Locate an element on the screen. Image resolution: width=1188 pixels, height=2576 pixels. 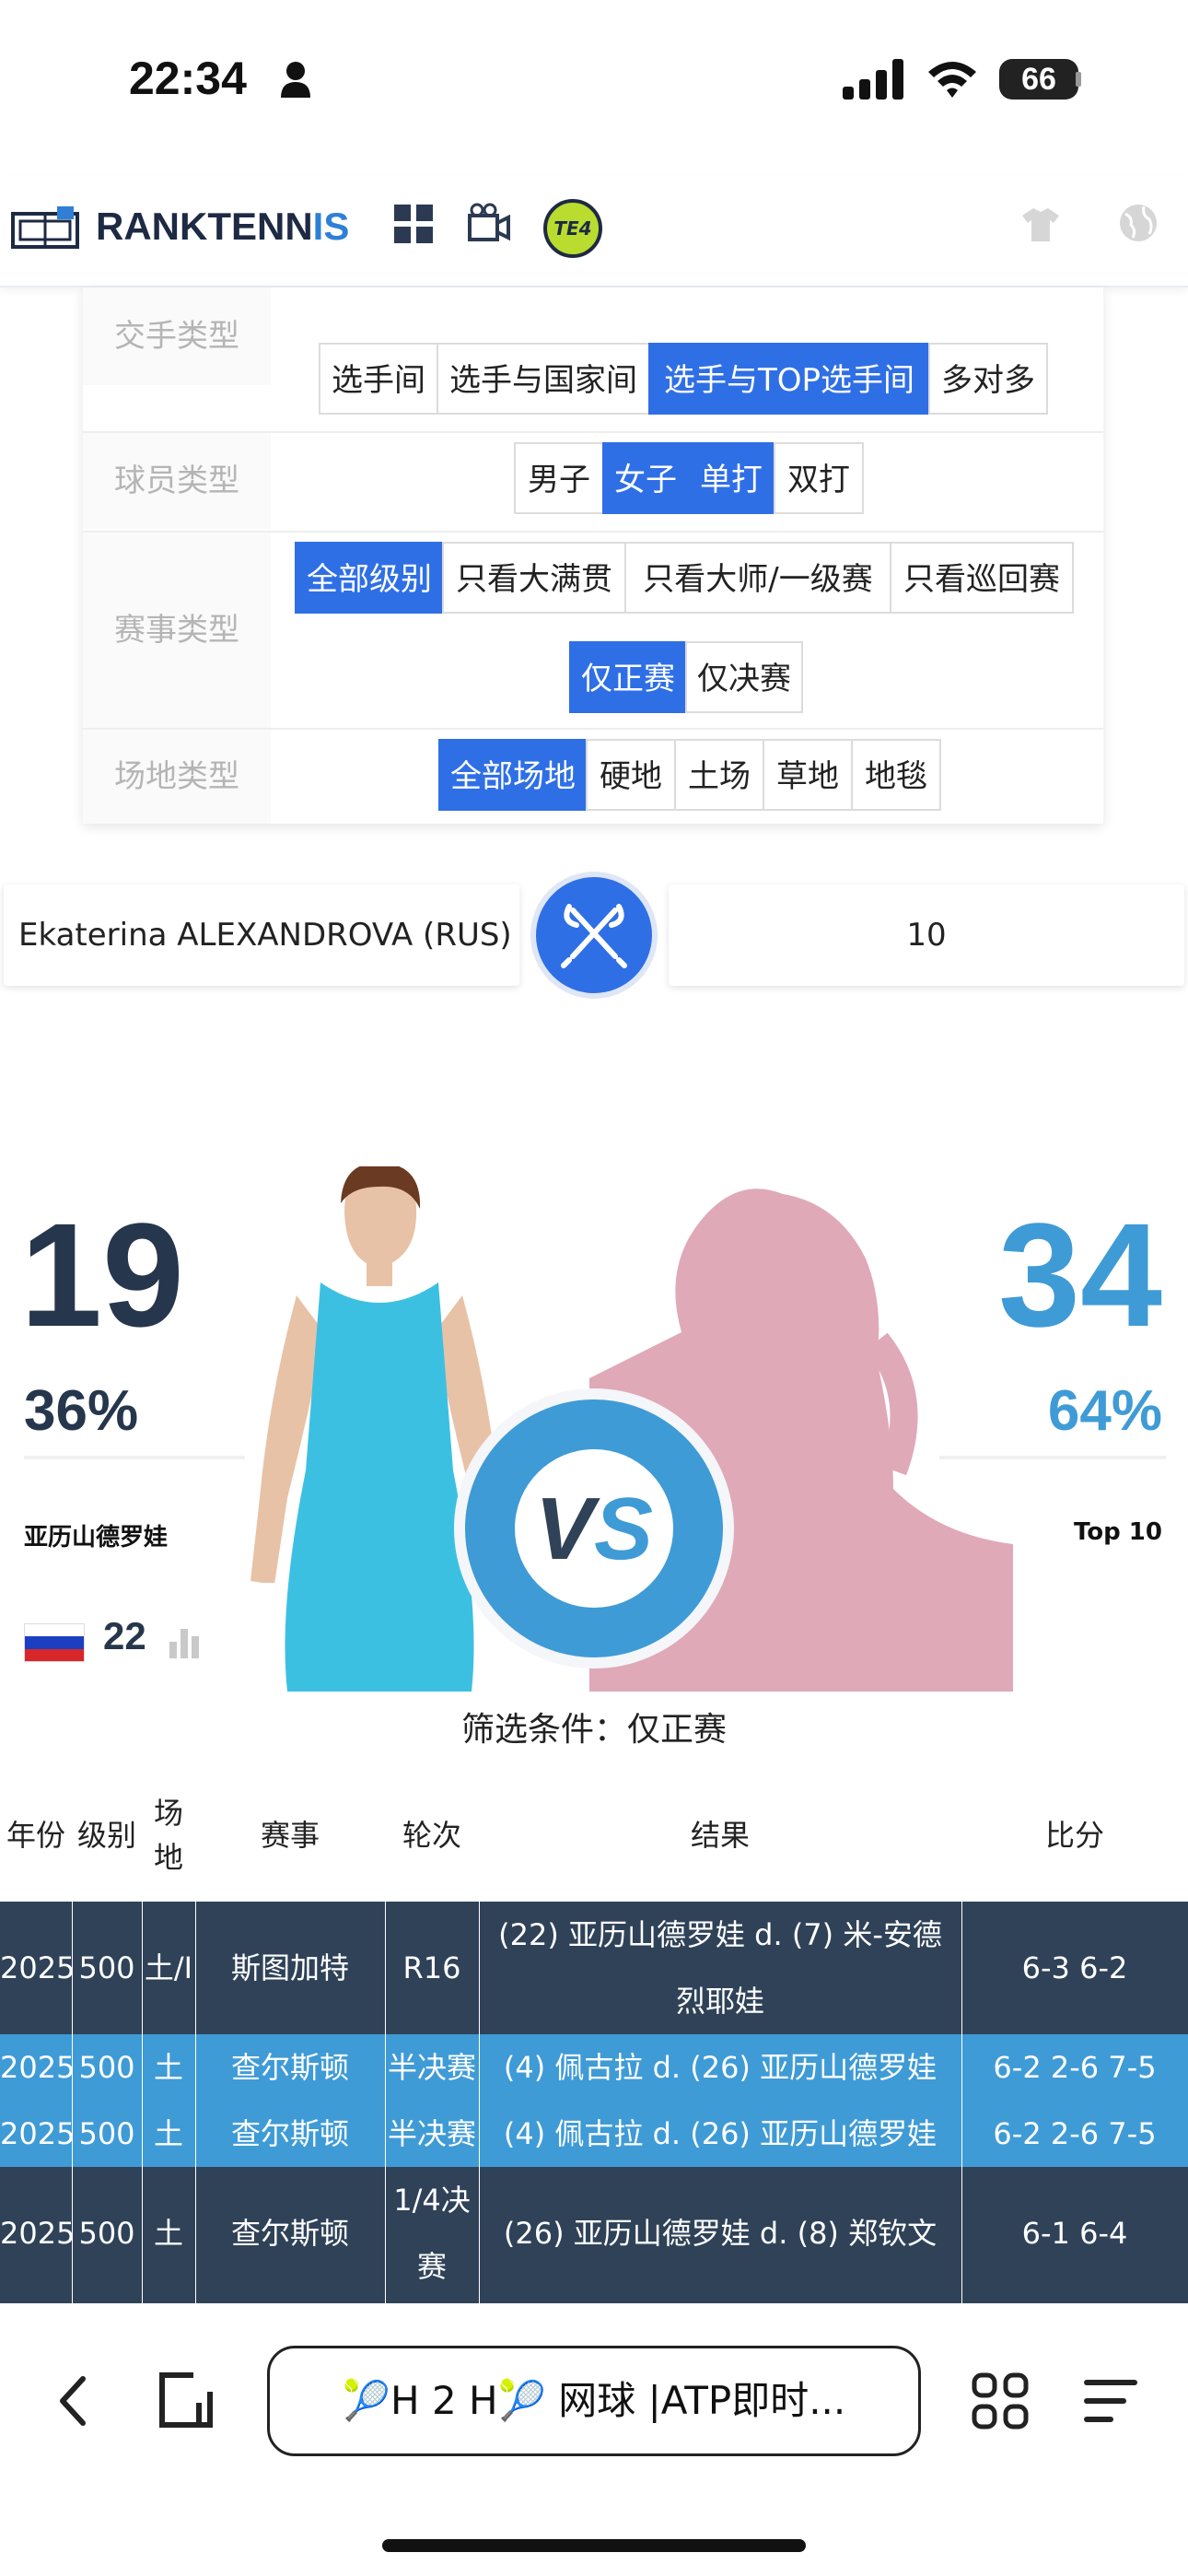
player-input: Ekaterina ALEXANDROVA (RUS) is located at coordinates (261, 935).